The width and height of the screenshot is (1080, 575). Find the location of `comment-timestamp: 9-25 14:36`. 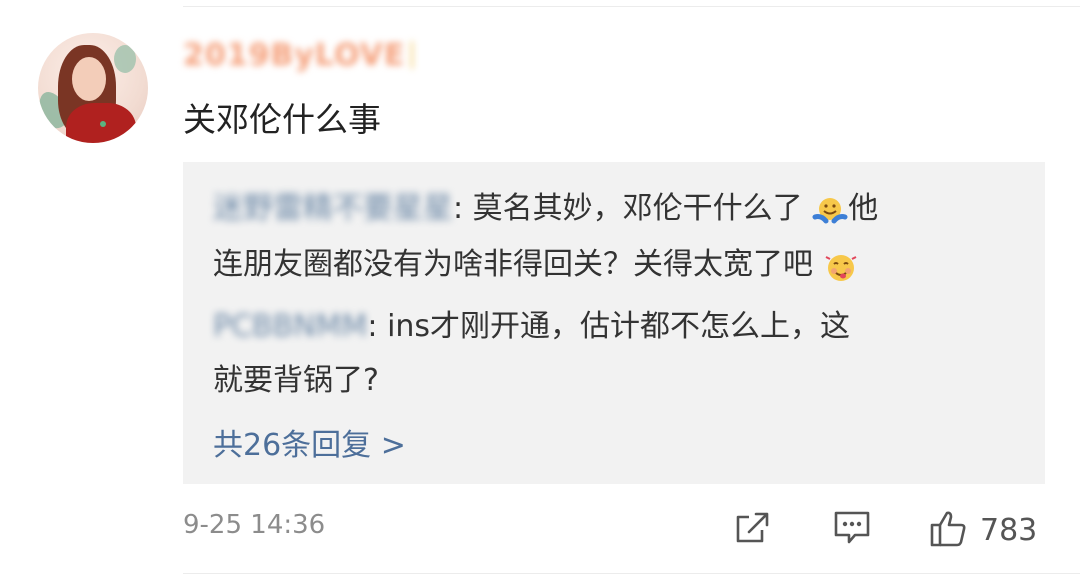

comment-timestamp: 9-25 14:36 is located at coordinates (254, 525).